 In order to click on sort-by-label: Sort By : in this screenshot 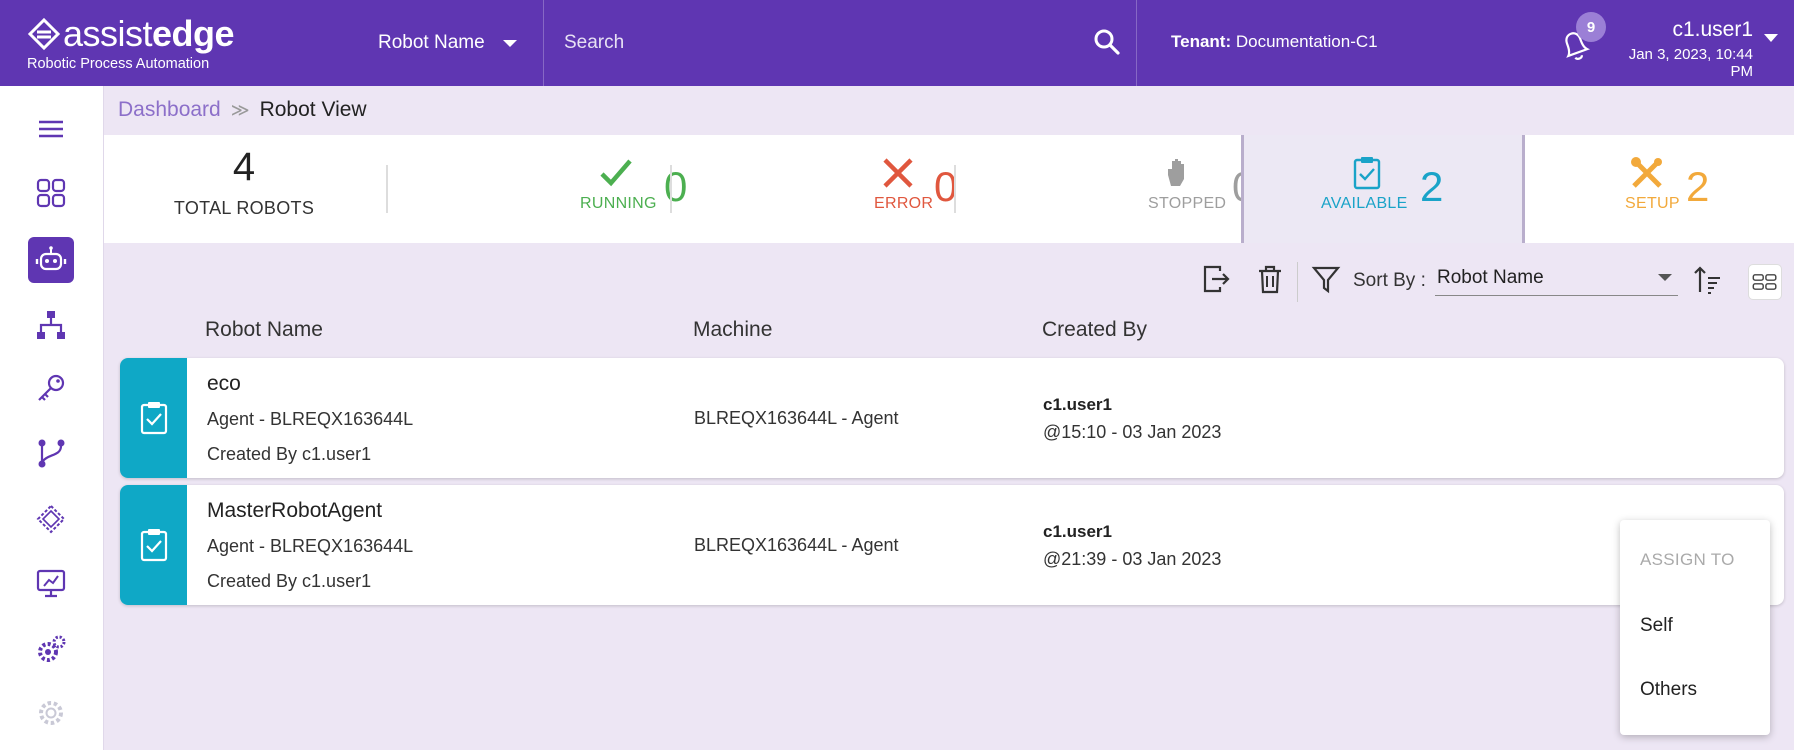, I will do `click(1389, 280)`.